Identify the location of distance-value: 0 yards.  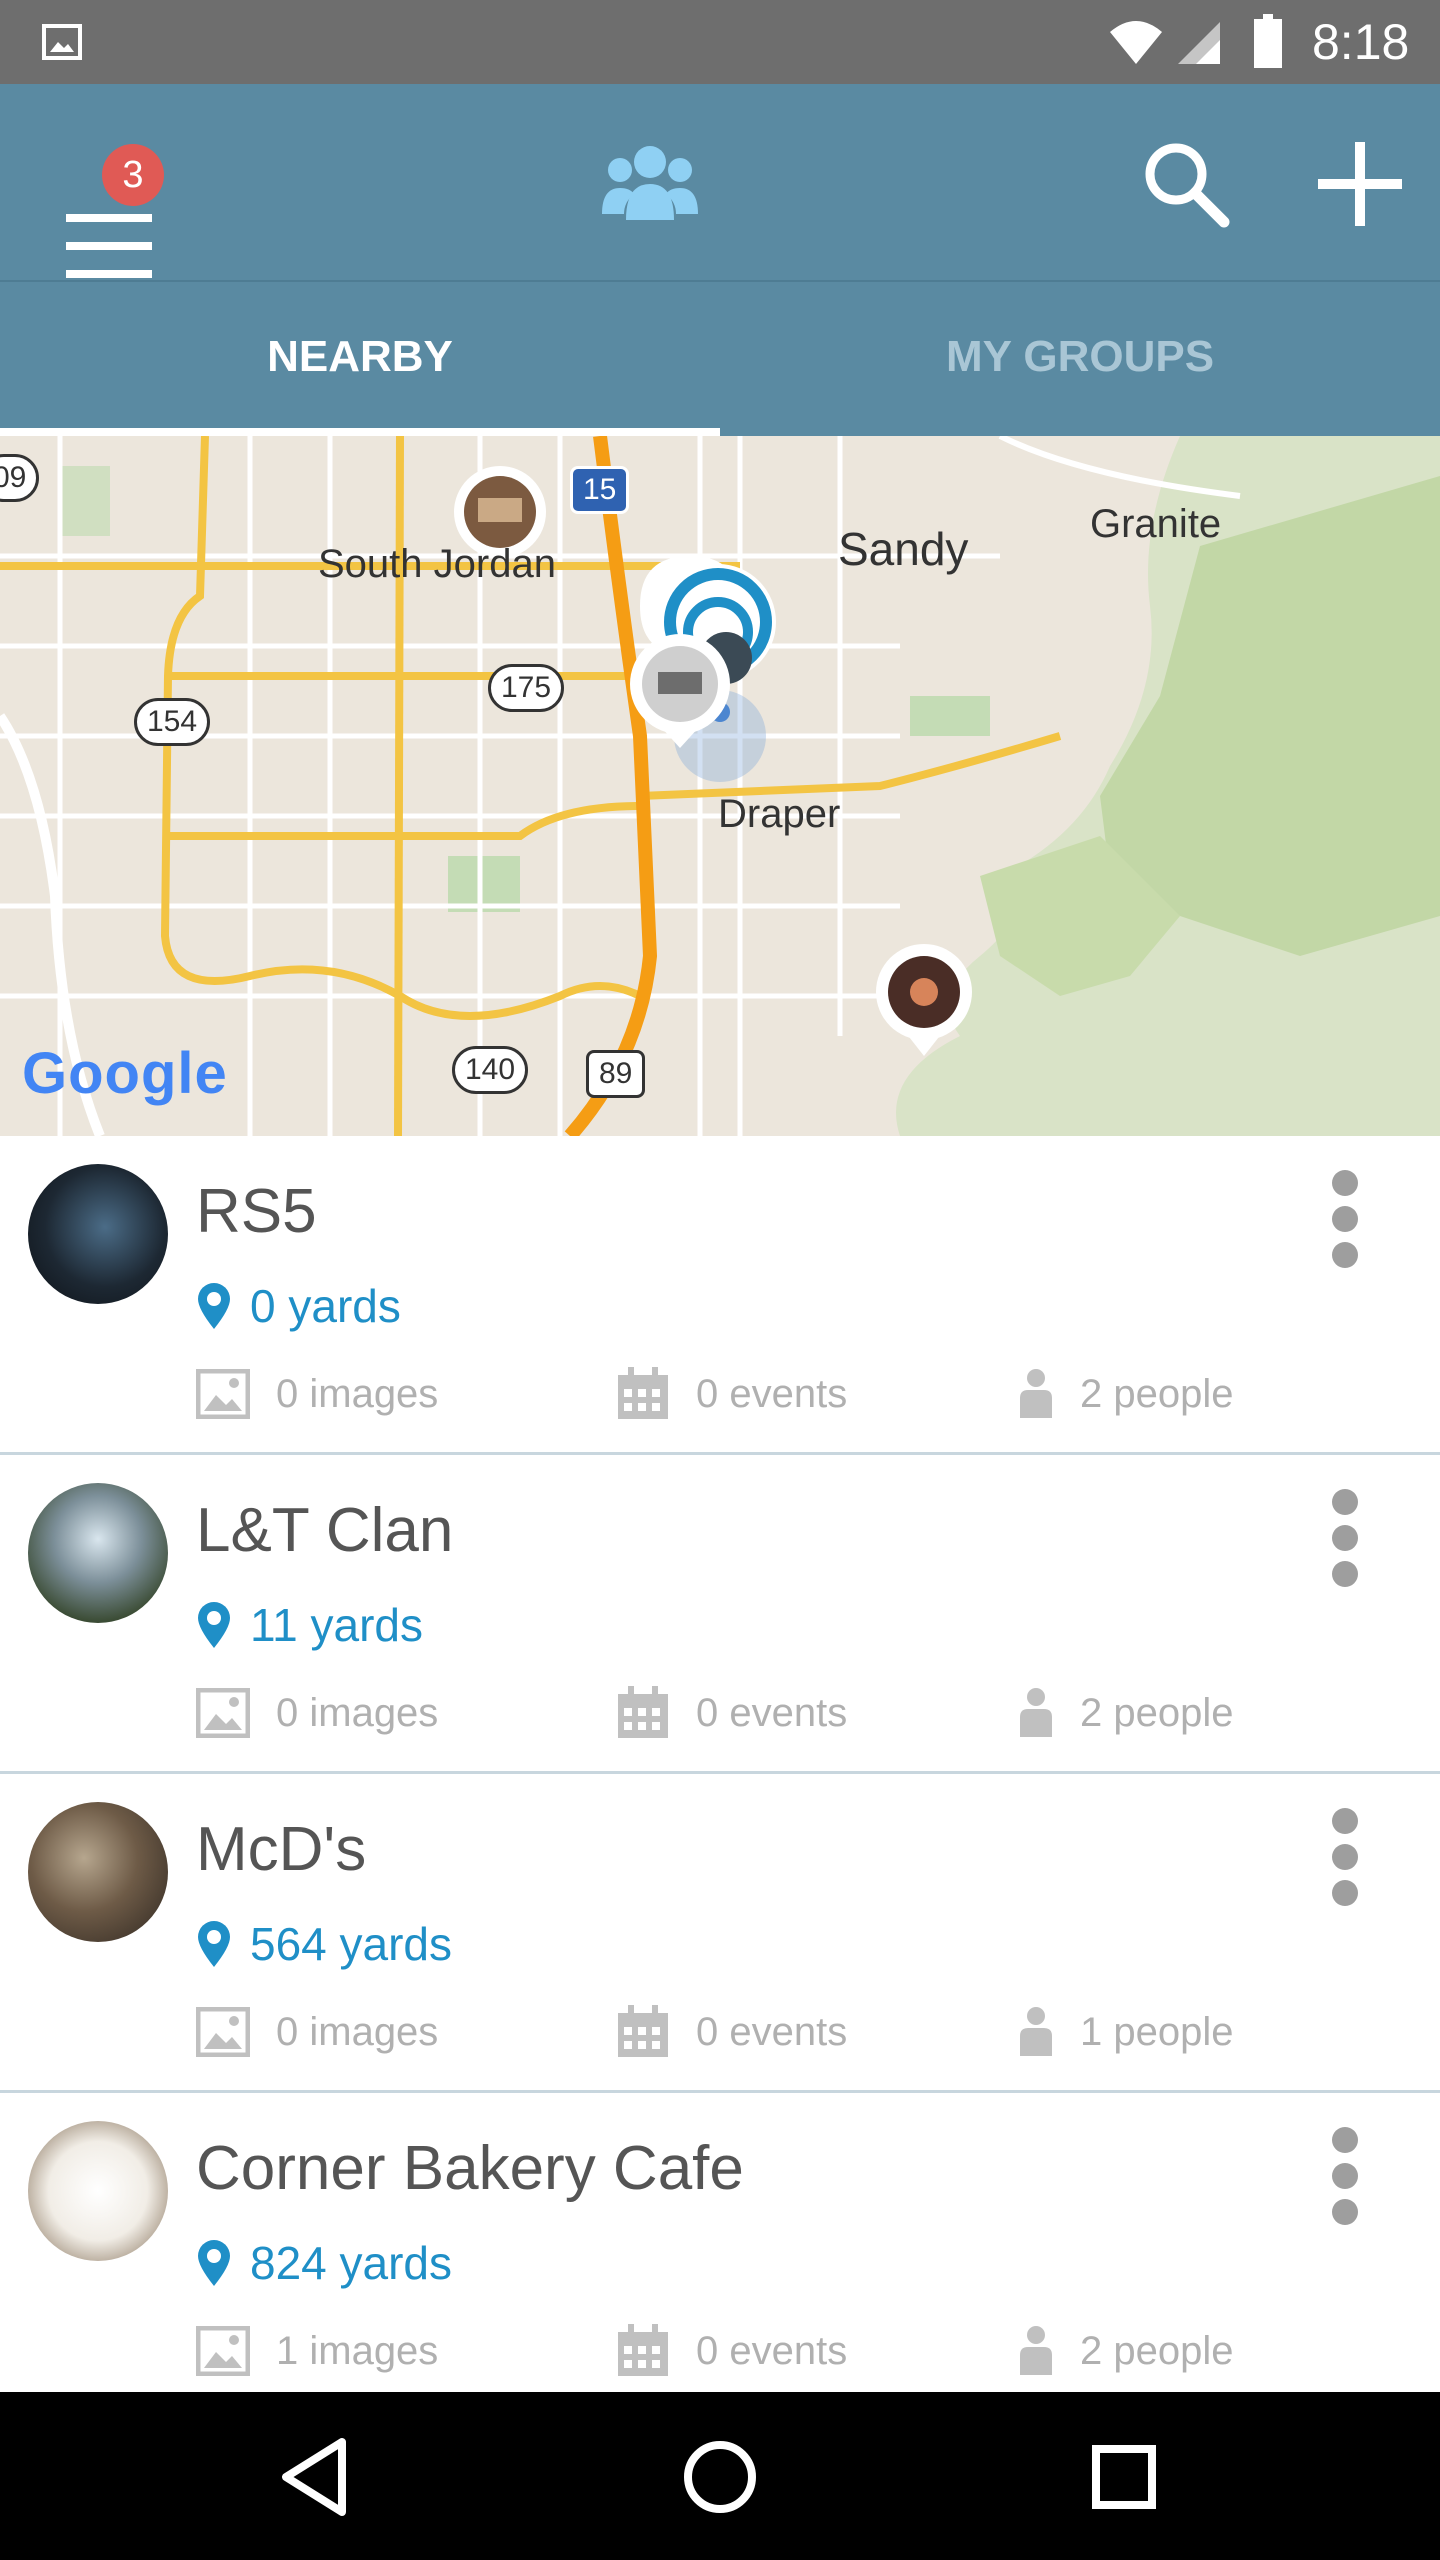
(325, 1306).